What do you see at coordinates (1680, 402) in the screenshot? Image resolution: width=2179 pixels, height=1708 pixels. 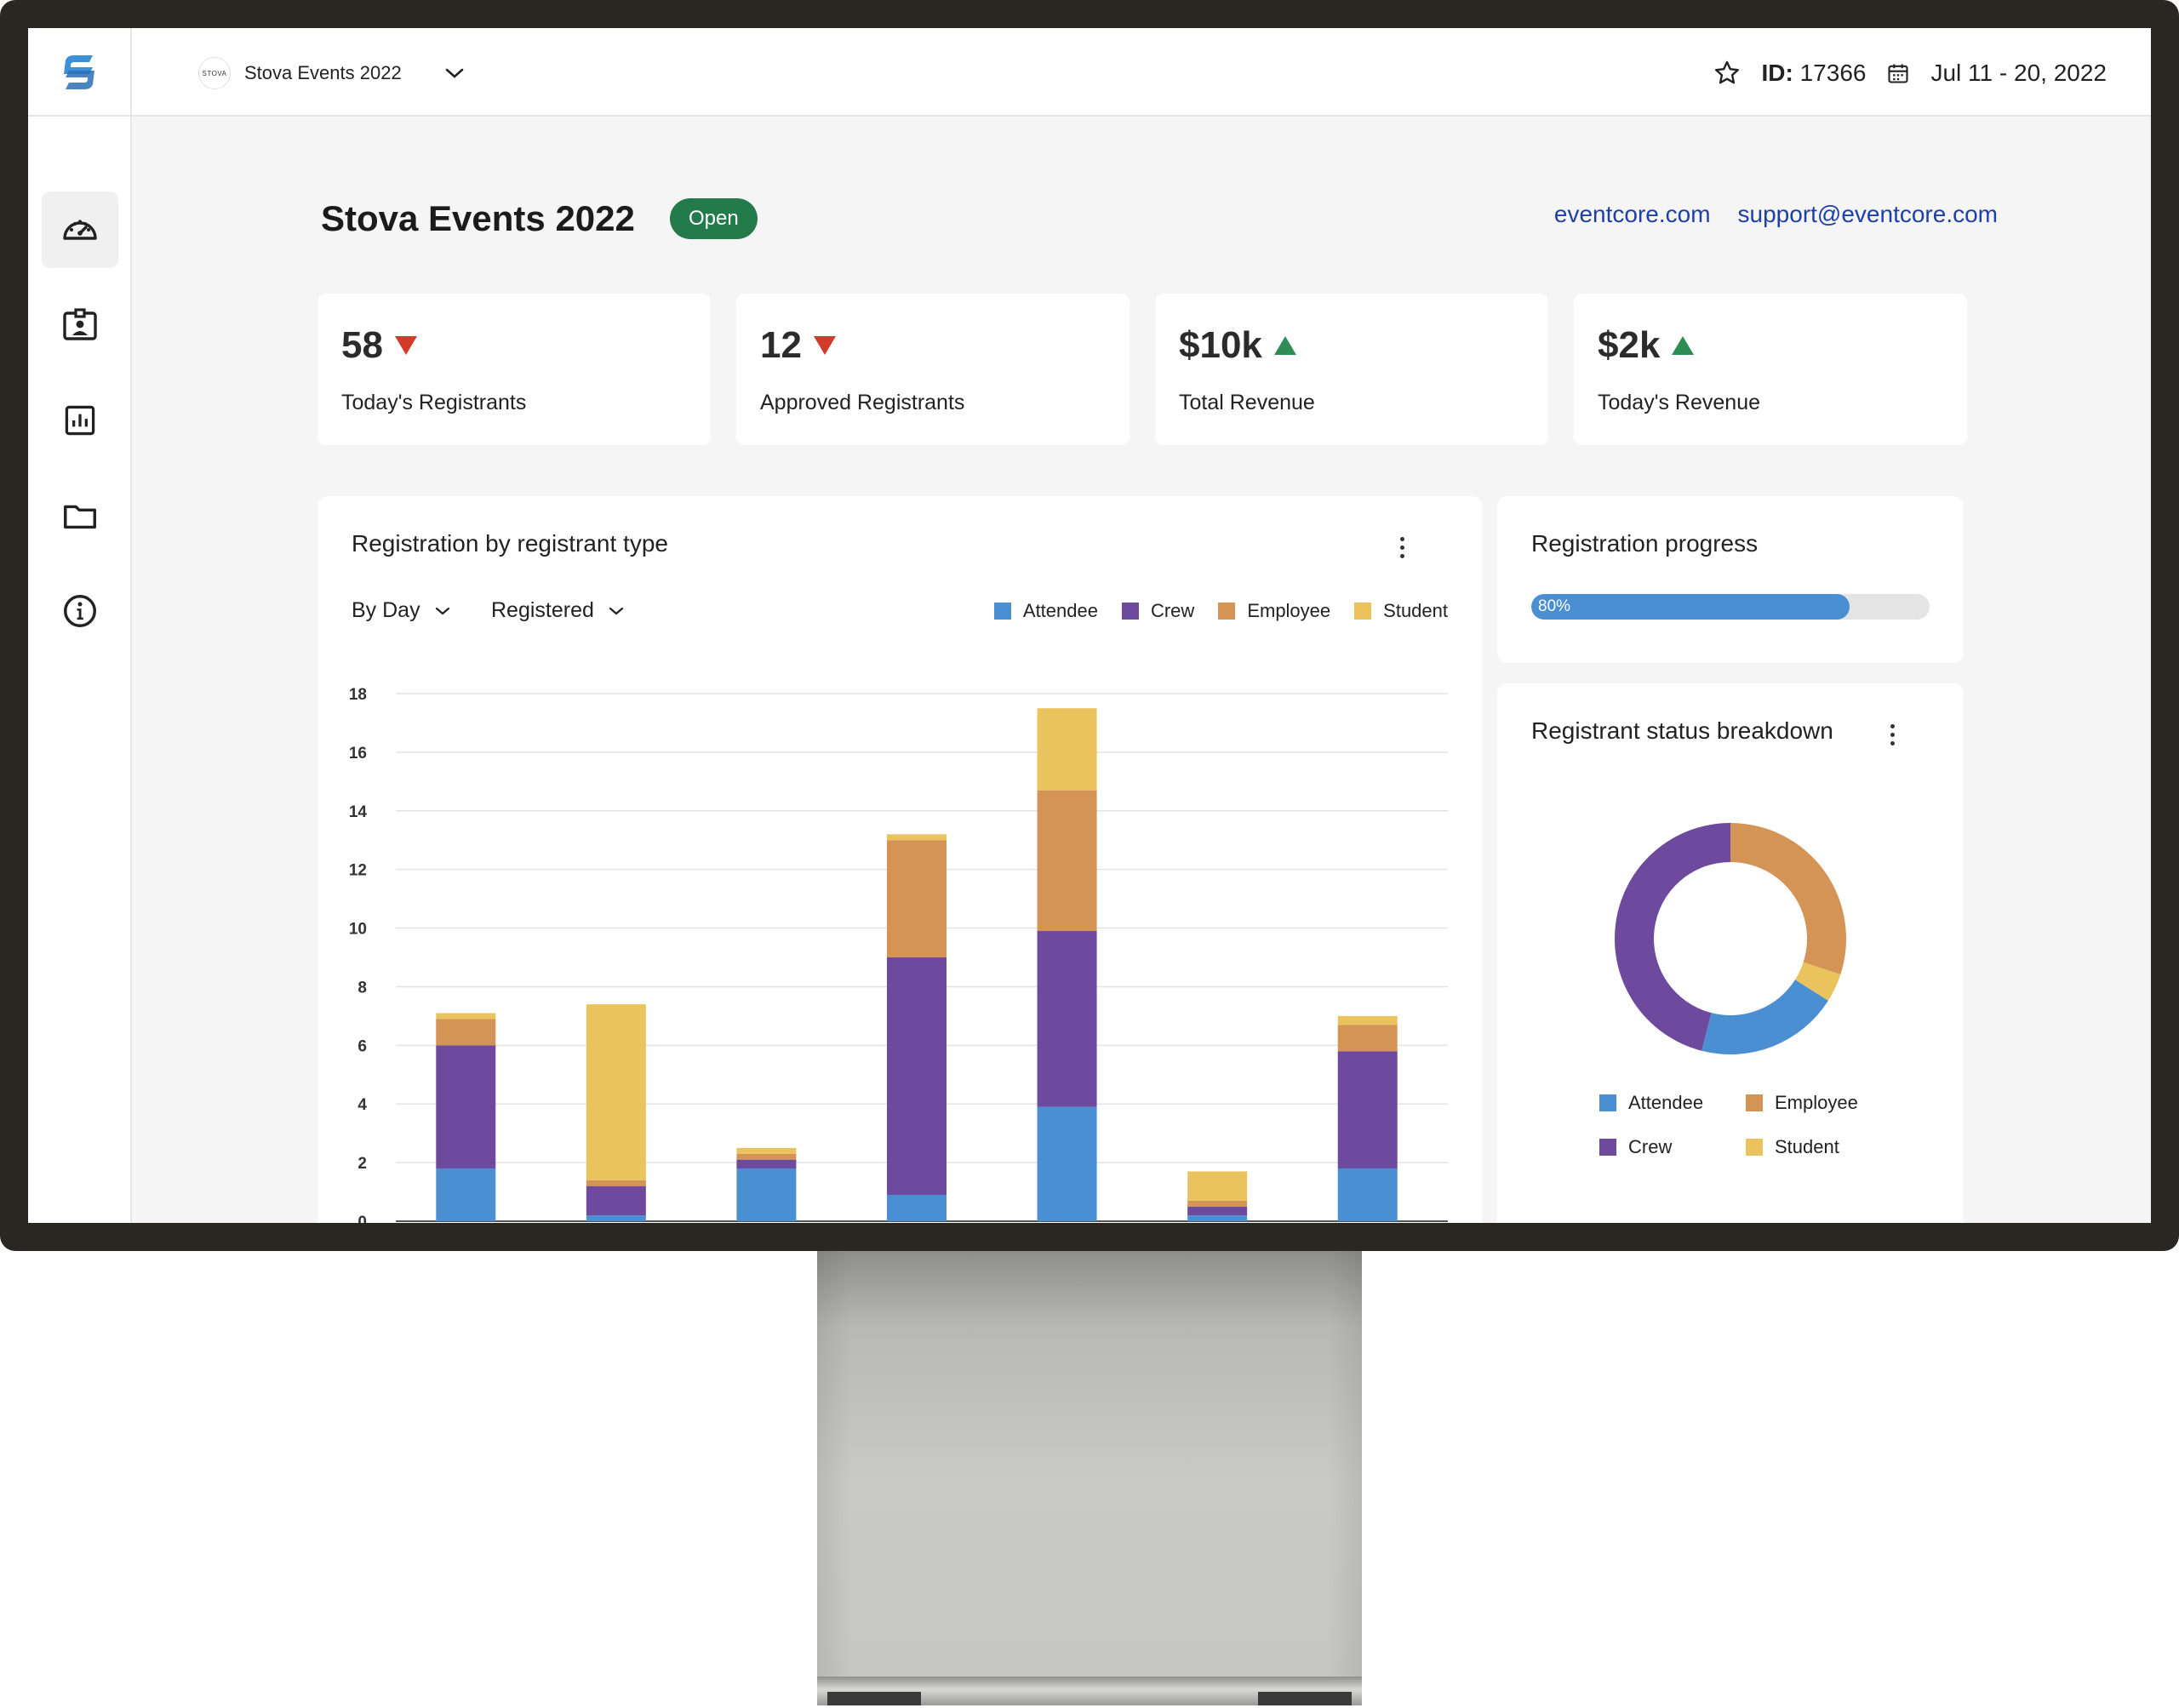 I see `stat-label: Today's Revenue` at bounding box center [1680, 402].